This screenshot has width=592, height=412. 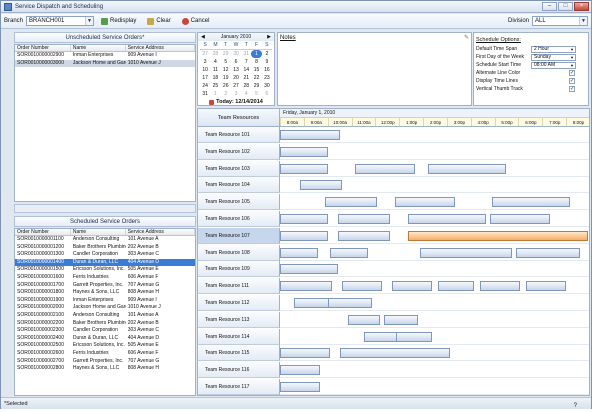 What do you see at coordinates (205, 70) in the screenshot?
I see `calendar-day: 10` at bounding box center [205, 70].